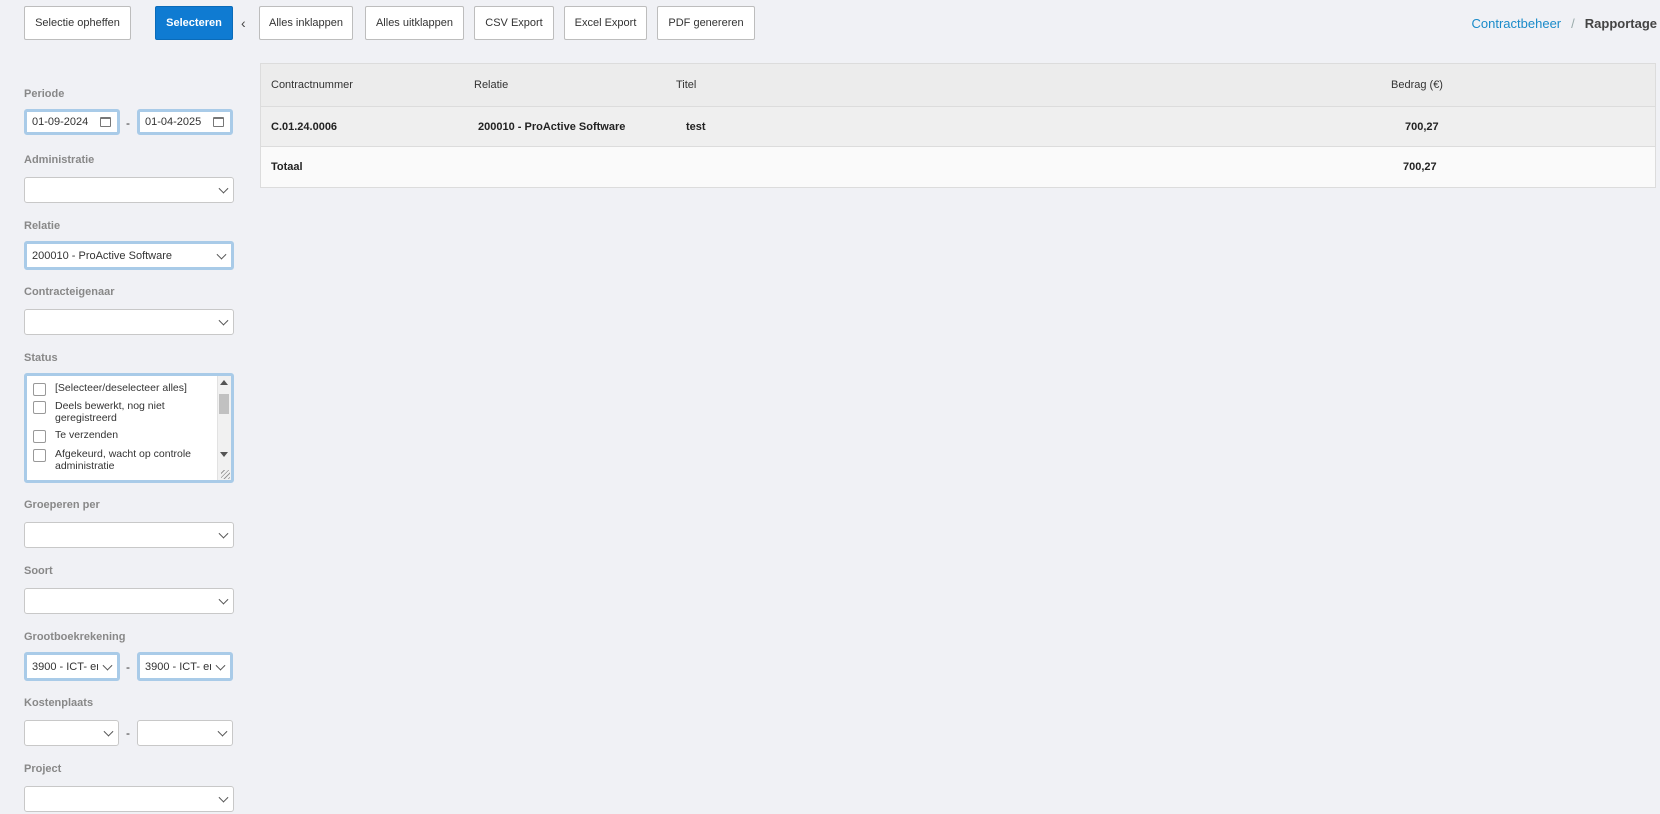 Image resolution: width=1660 pixels, height=814 pixels. Describe the element at coordinates (129, 799) in the screenshot. I see `project-select` at that location.